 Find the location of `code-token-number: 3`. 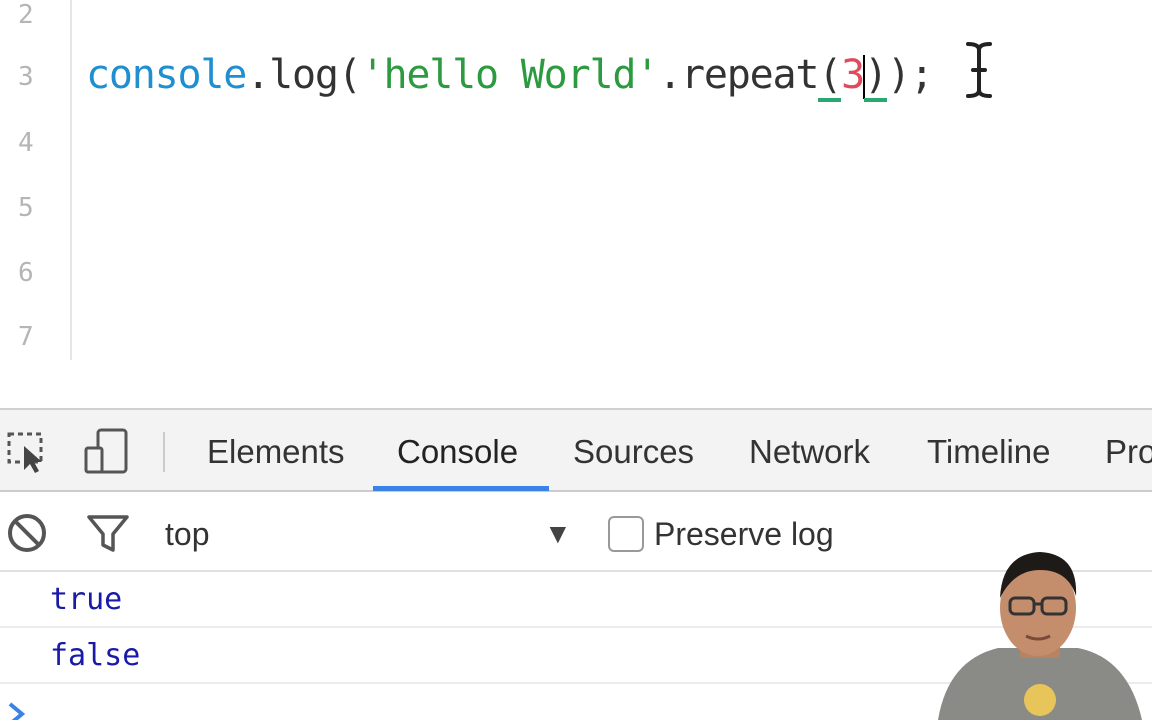

code-token-number: 3 is located at coordinates (853, 75).